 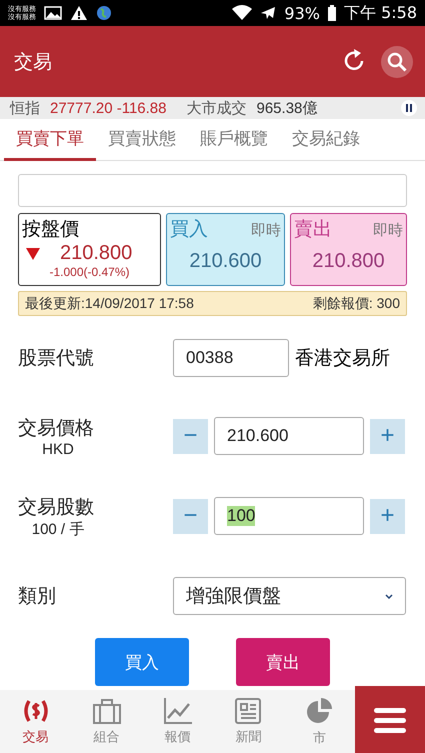 I want to click on field-label: 股票代號, so click(x=56, y=359).